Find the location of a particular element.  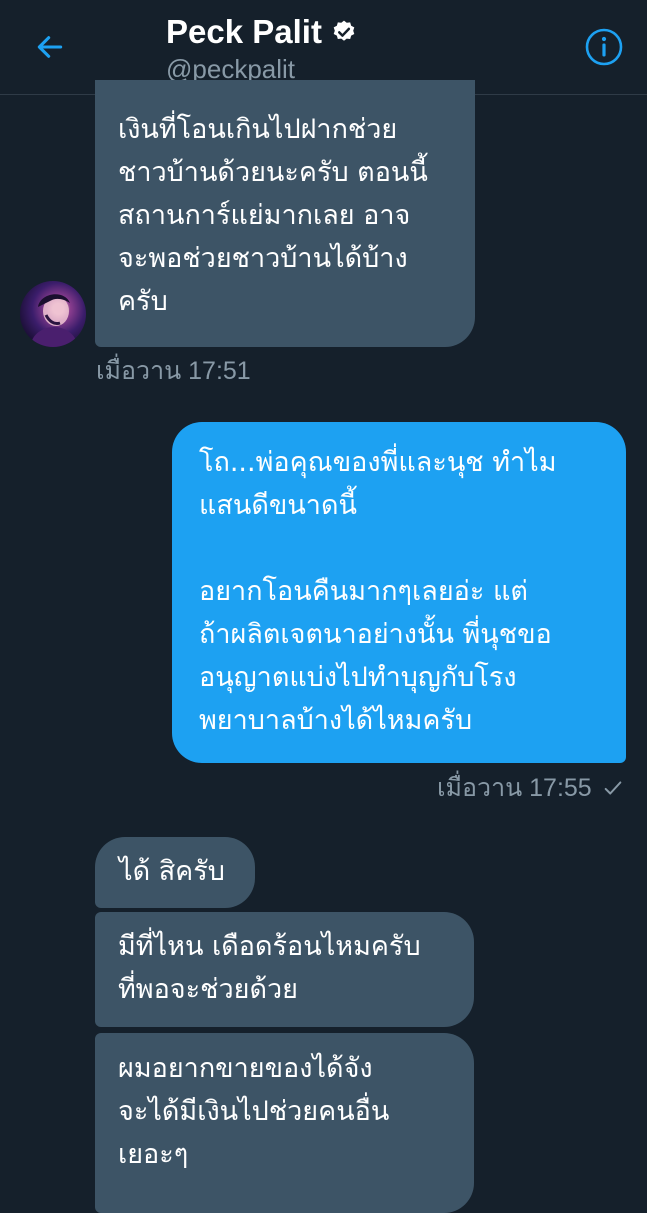

avatar-image is located at coordinates (54, 320).